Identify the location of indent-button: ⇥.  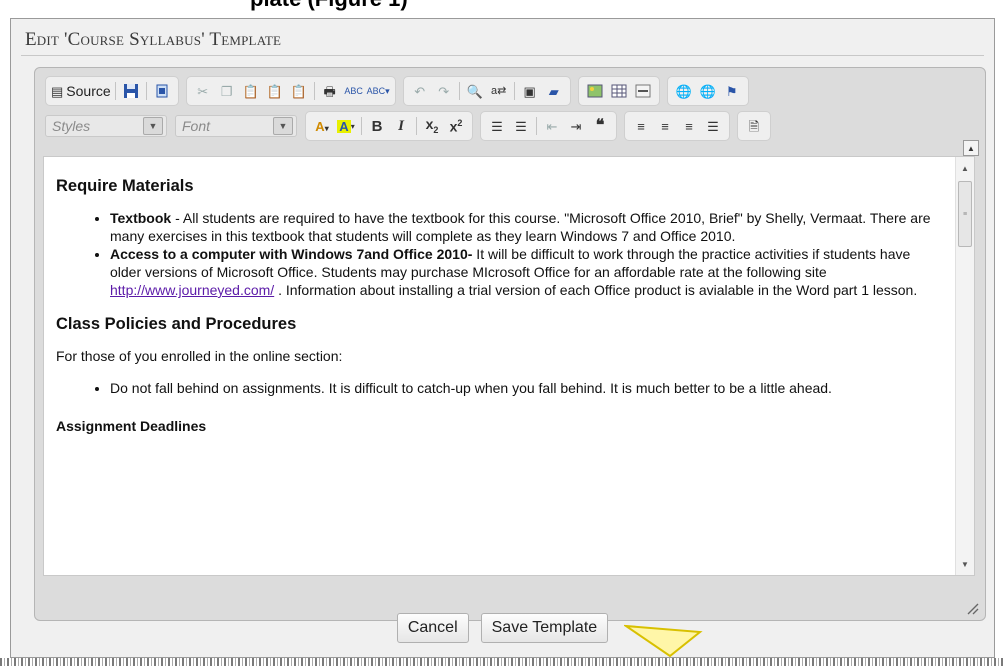
(576, 126).